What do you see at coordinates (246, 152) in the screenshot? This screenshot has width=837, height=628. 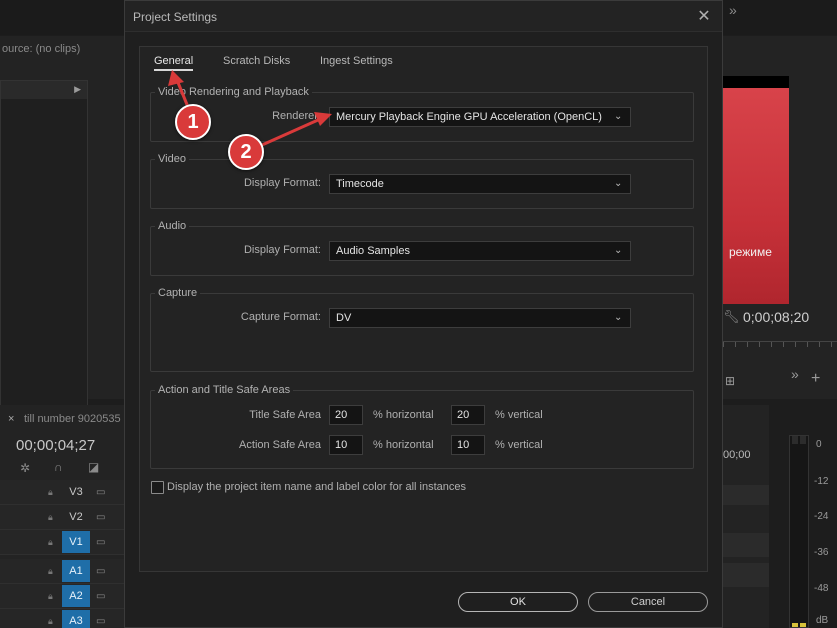 I see `annotation-badge-2: 2` at bounding box center [246, 152].